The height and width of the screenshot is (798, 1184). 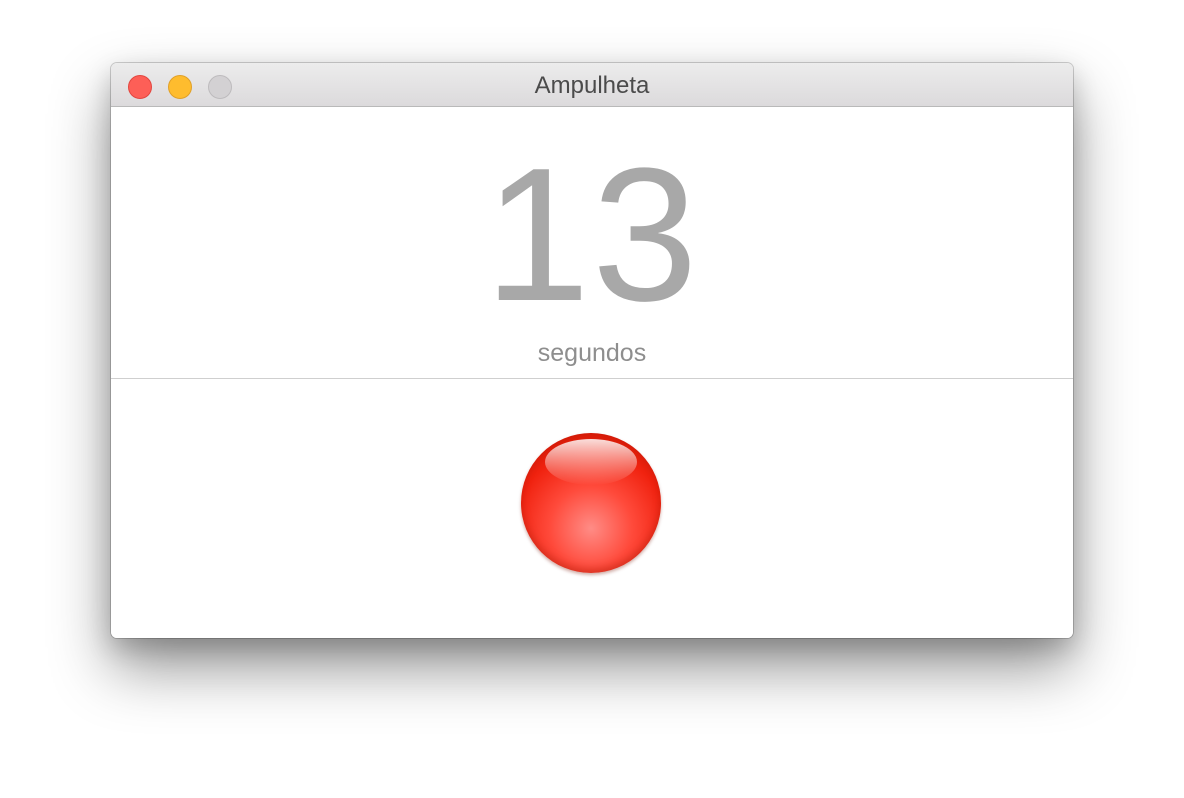 What do you see at coordinates (591, 503) in the screenshot?
I see `red-orb-button` at bounding box center [591, 503].